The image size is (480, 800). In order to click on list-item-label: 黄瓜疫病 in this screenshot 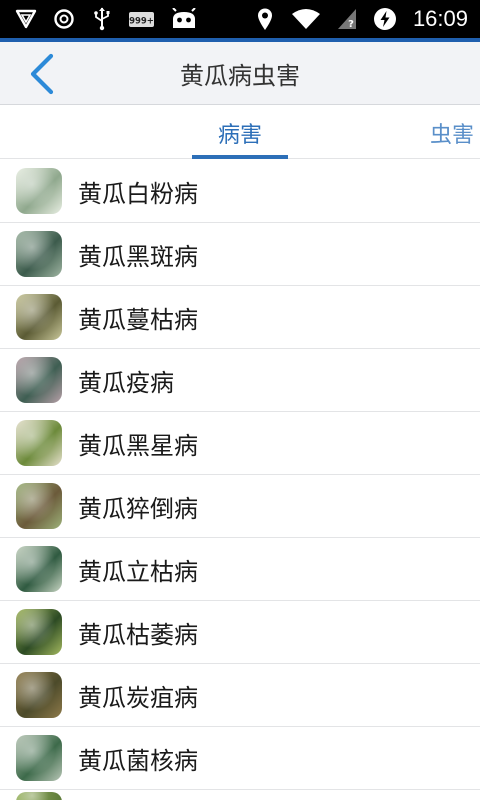, I will do `click(126, 382)`.